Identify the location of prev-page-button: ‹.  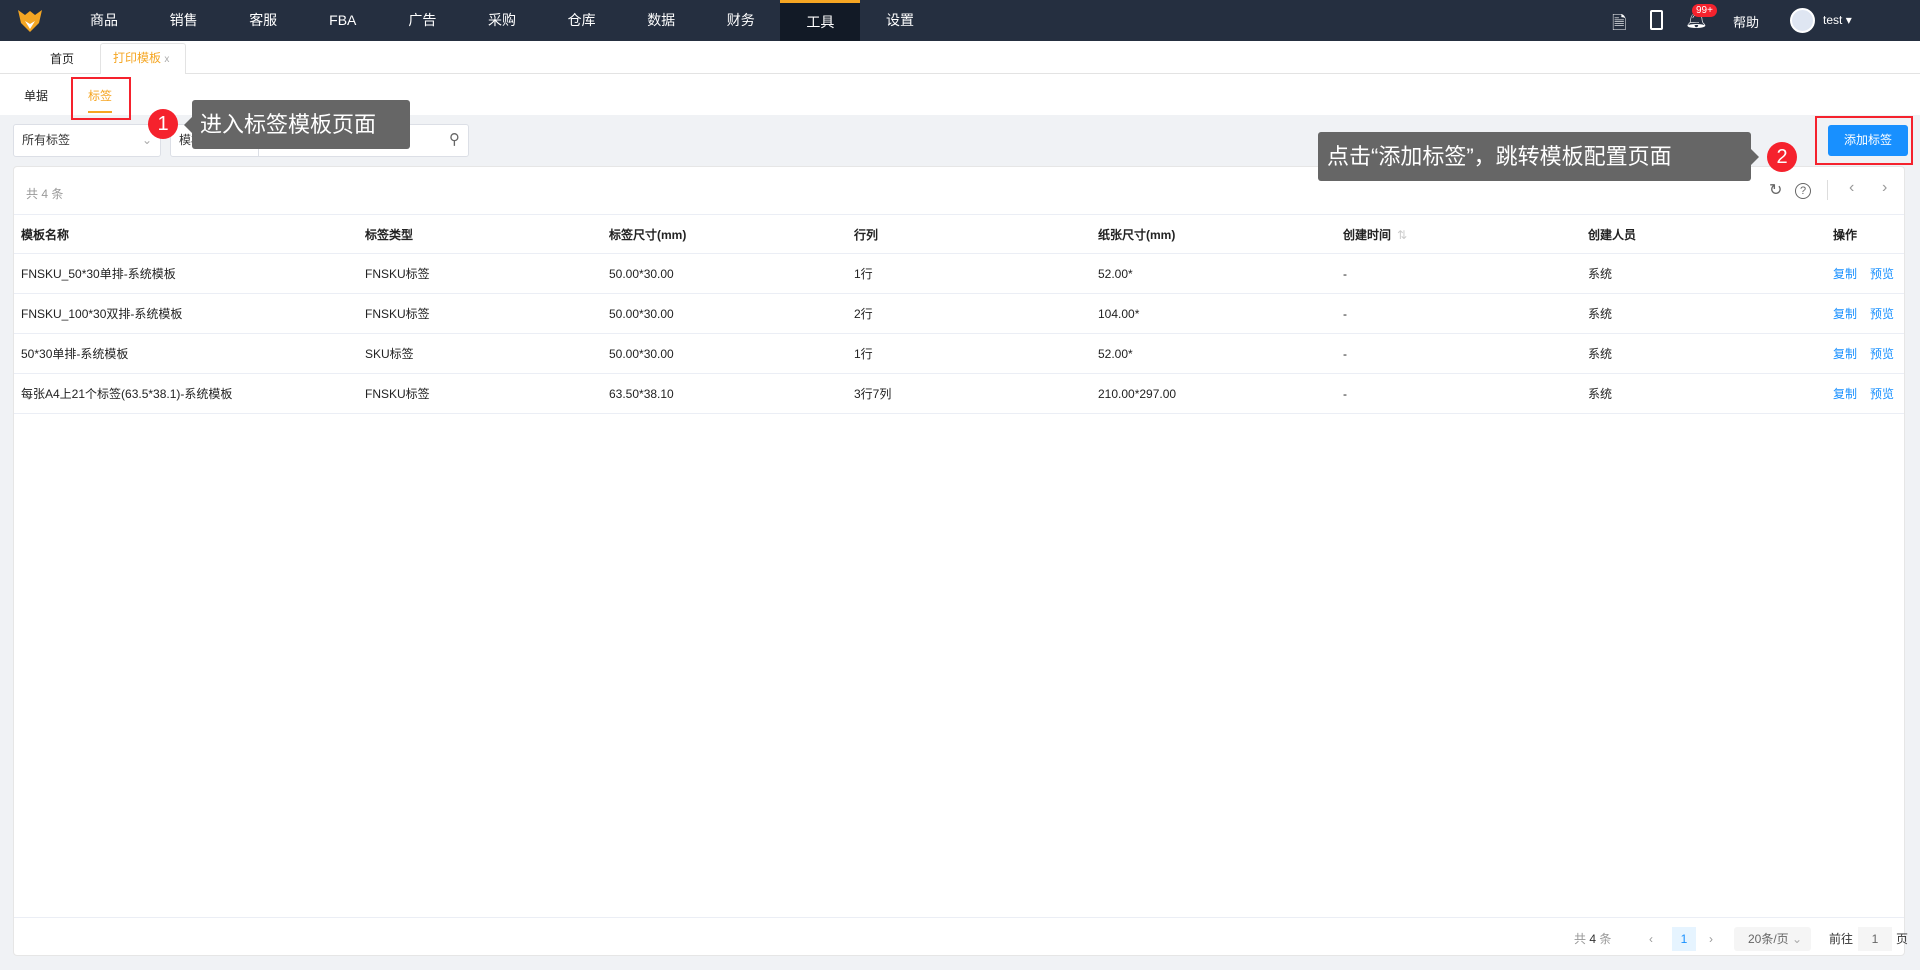
(1651, 939).